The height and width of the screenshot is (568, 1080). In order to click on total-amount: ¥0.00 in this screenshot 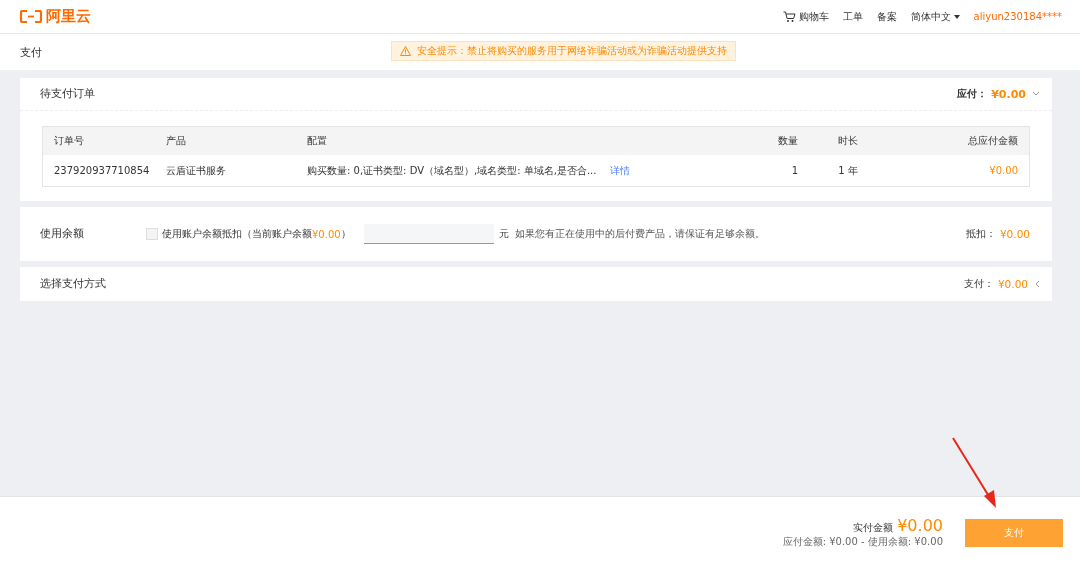, I will do `click(920, 525)`.